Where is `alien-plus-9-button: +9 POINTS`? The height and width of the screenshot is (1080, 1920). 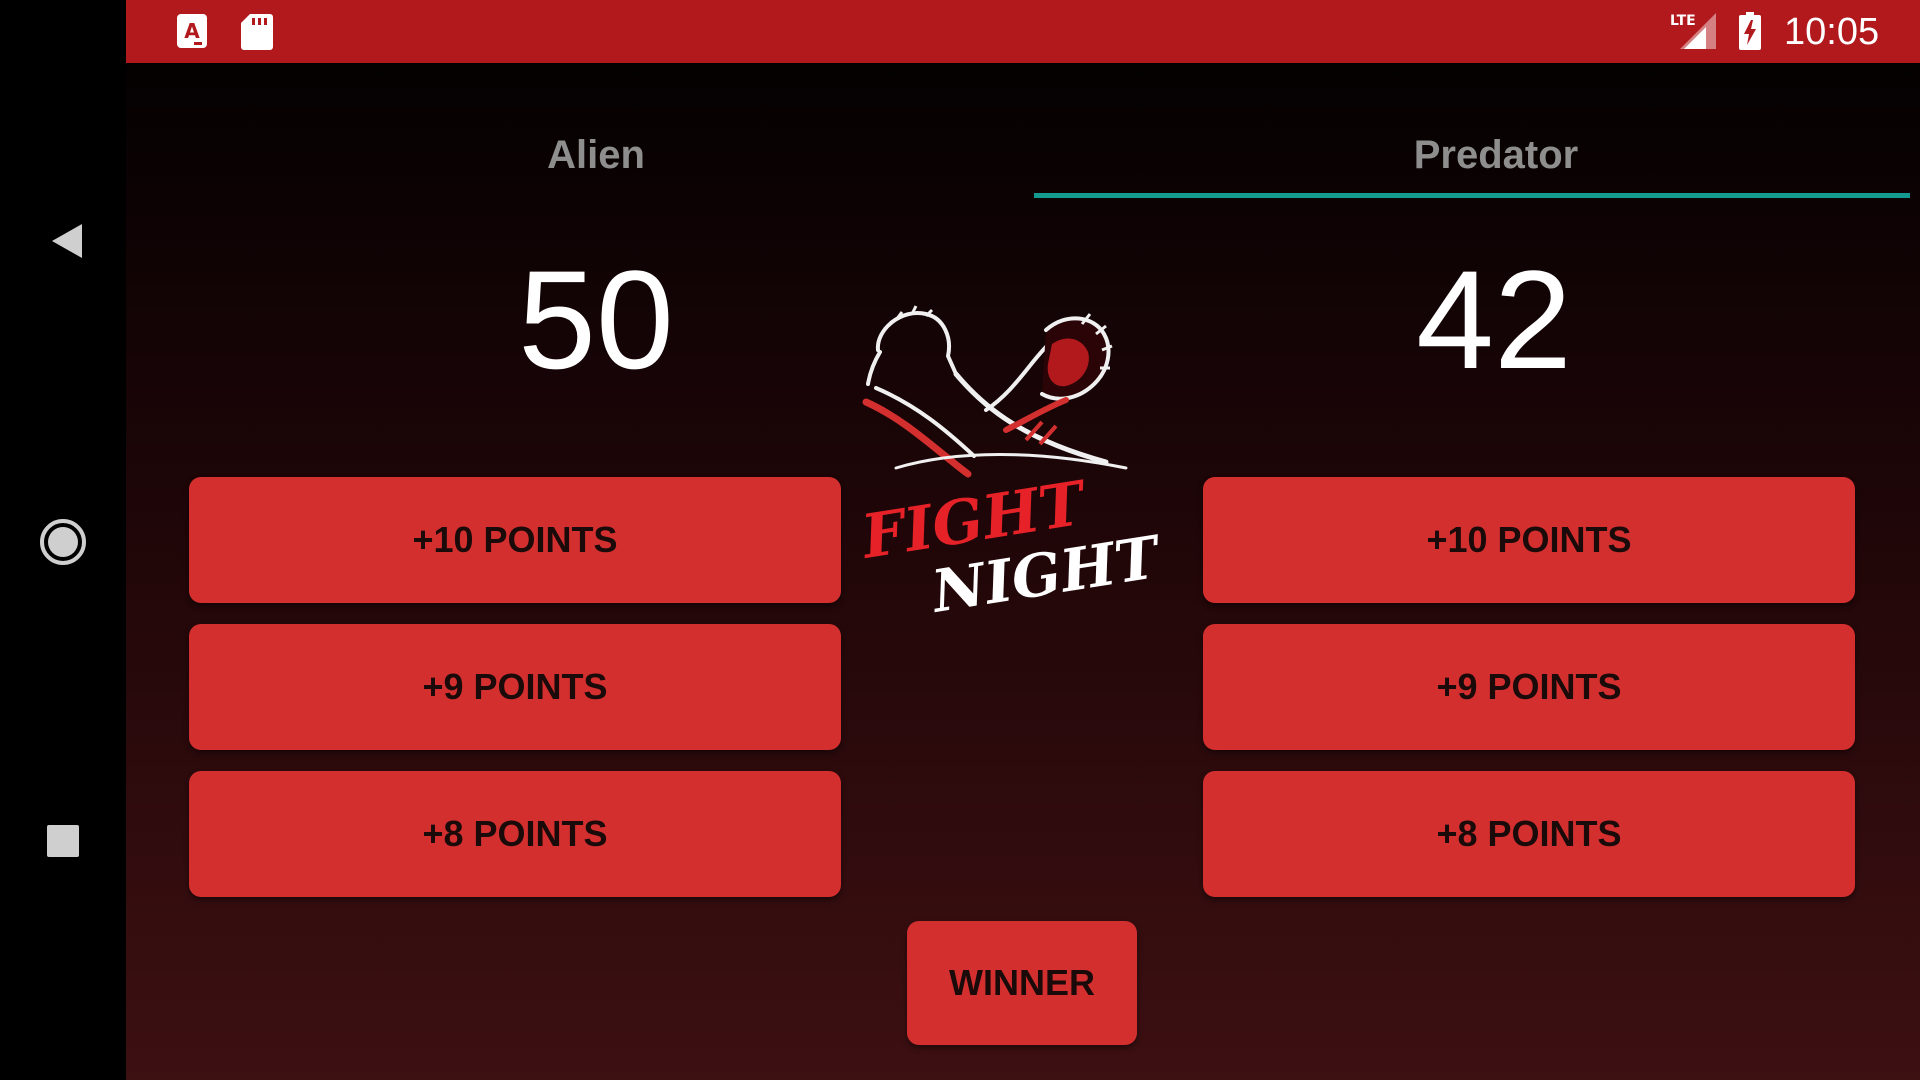 alien-plus-9-button: +9 POINTS is located at coordinates (515, 687).